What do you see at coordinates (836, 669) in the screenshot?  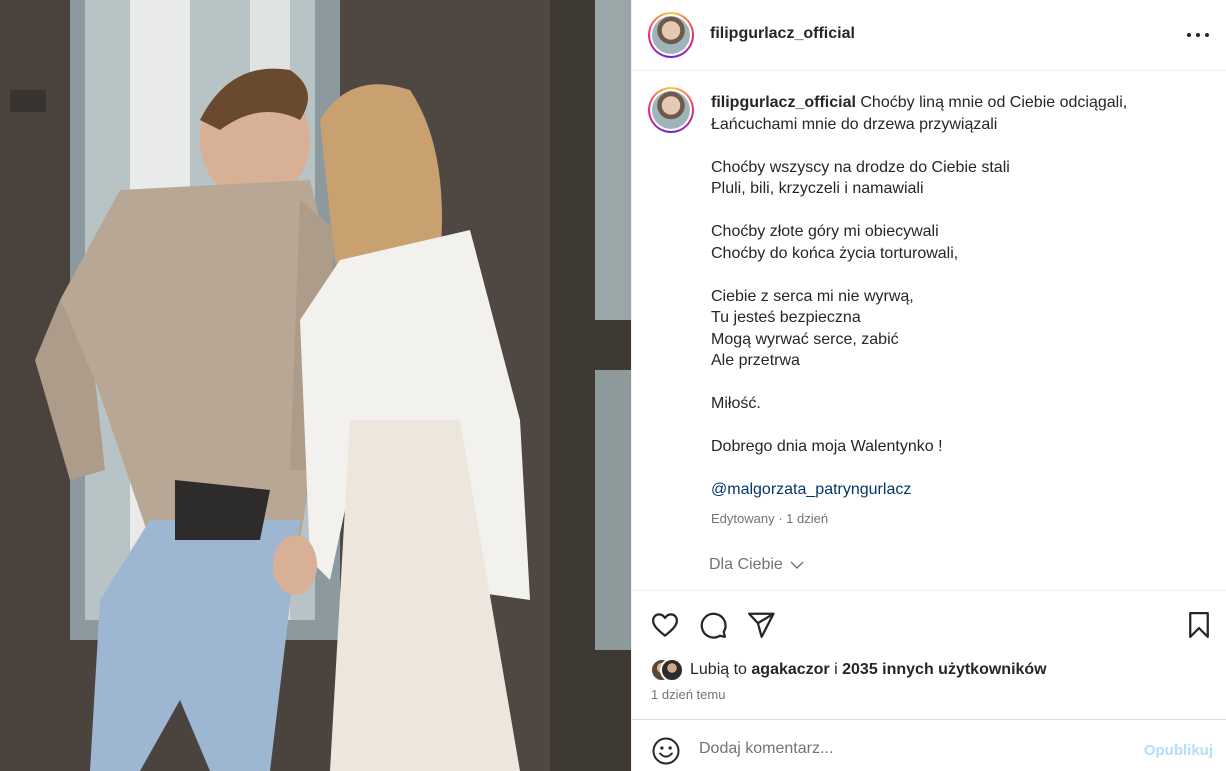 I see `likes-connector: i` at bounding box center [836, 669].